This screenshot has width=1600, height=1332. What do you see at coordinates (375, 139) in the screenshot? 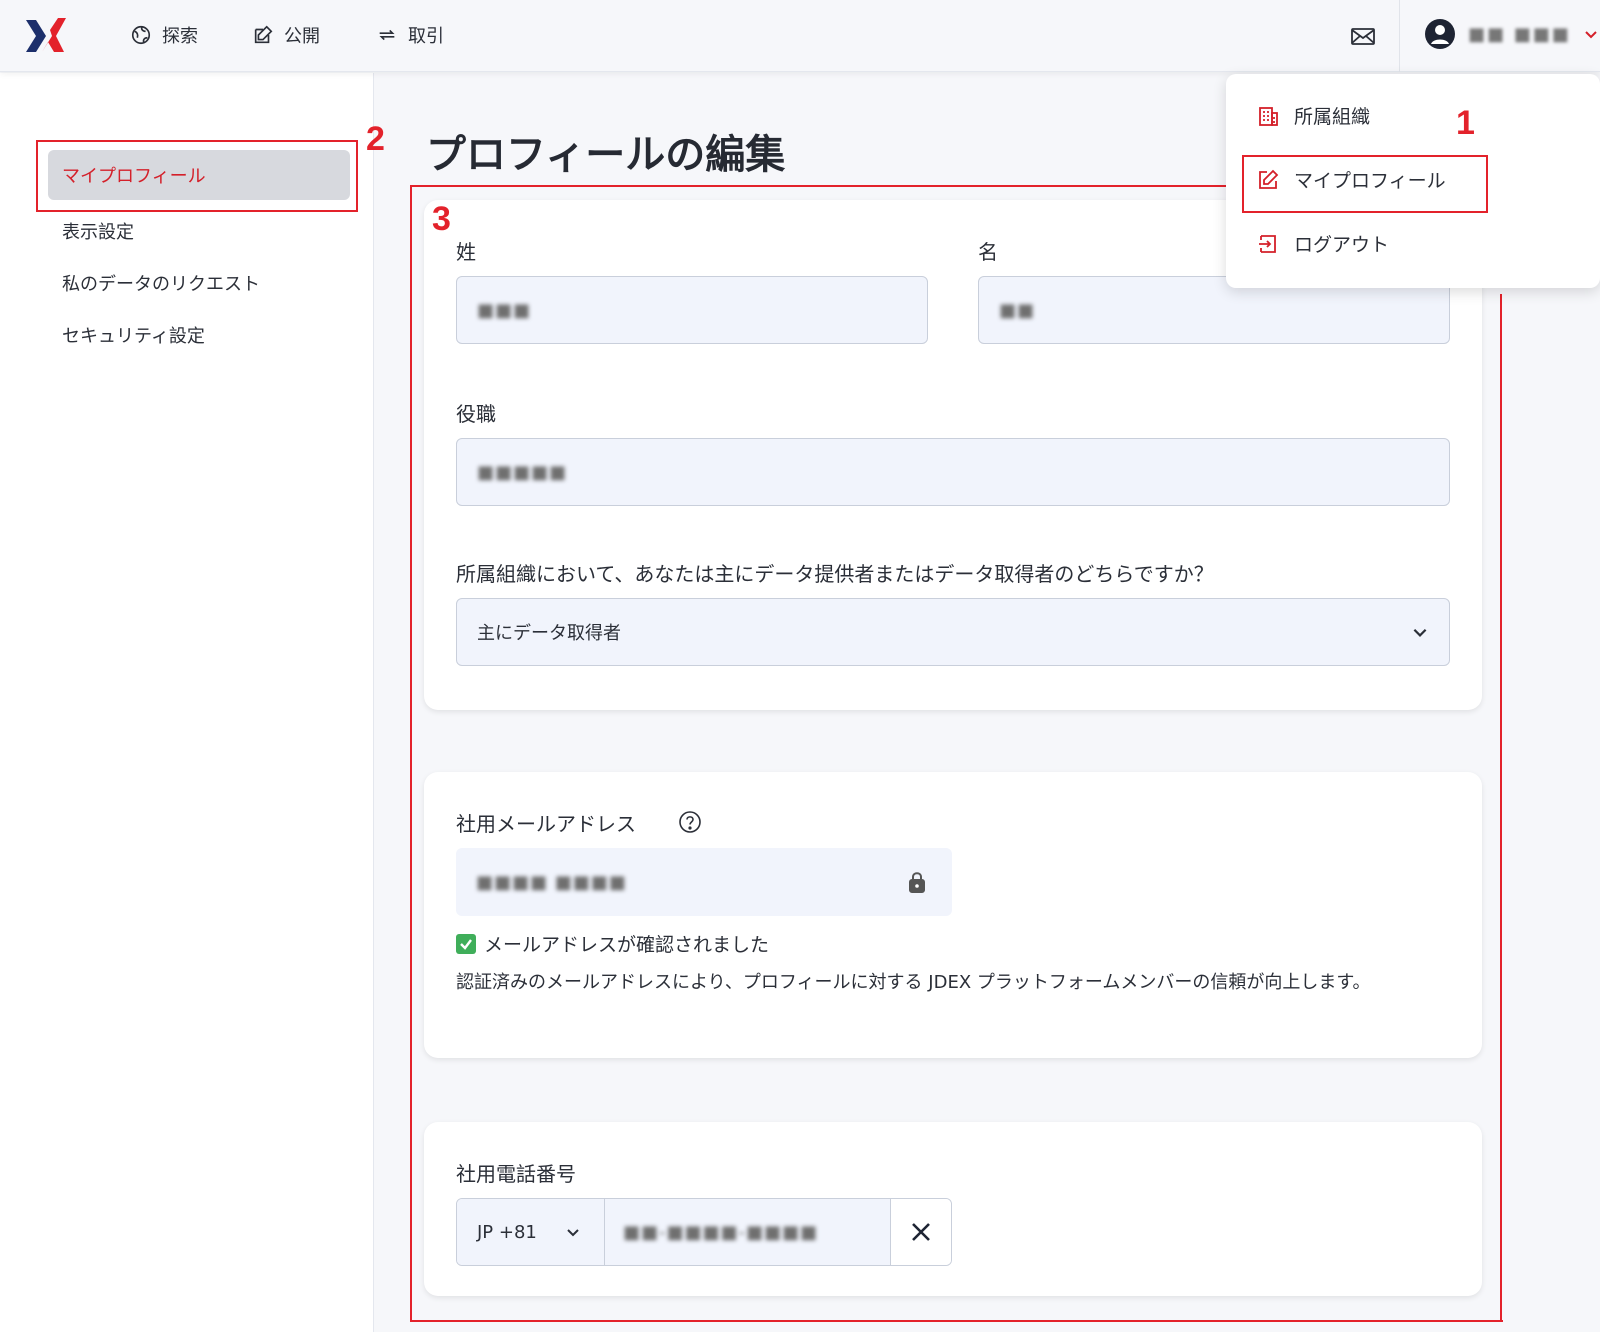
I see `annotation-number-2: 2` at bounding box center [375, 139].